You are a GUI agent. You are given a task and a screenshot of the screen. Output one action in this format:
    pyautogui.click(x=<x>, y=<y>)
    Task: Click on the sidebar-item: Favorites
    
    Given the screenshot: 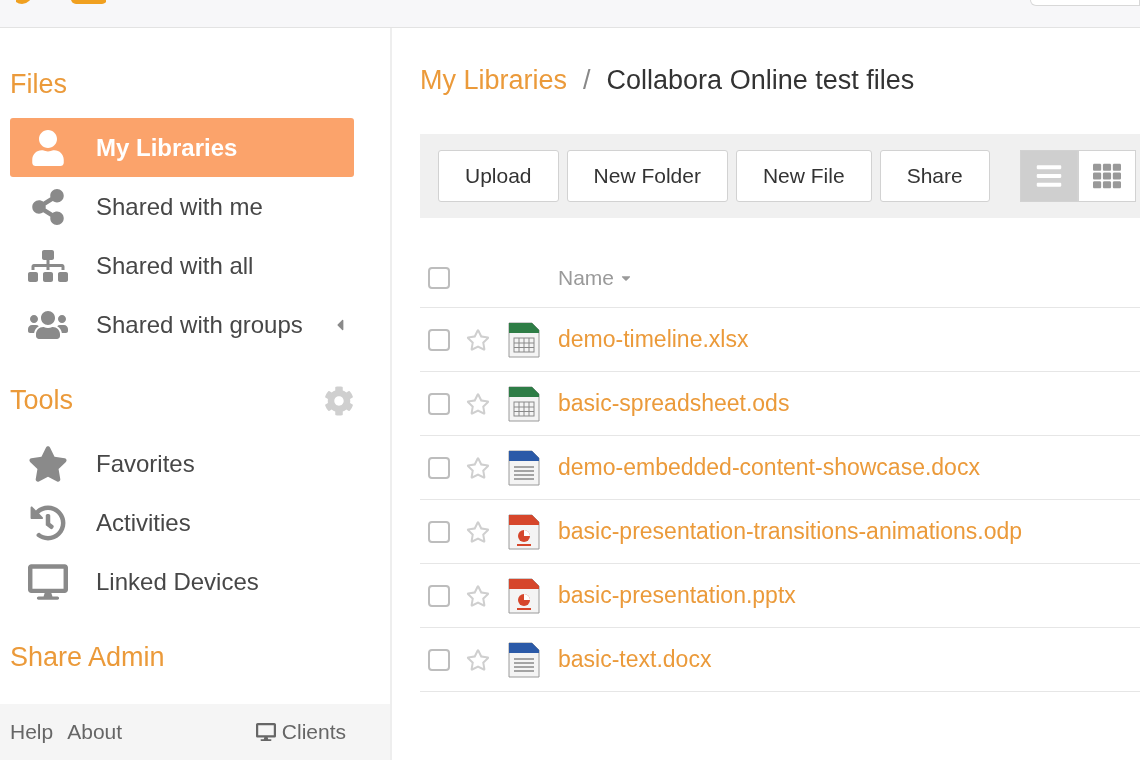 What is the action you would take?
    pyautogui.click(x=182, y=463)
    